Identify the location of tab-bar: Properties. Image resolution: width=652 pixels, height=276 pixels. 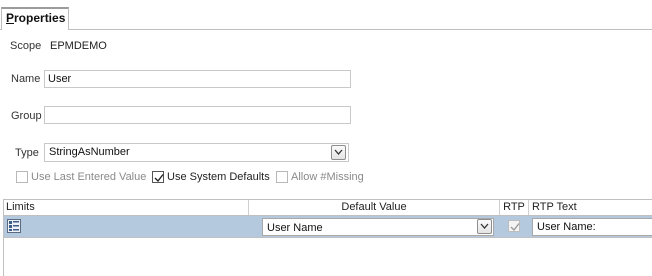
(326, 15).